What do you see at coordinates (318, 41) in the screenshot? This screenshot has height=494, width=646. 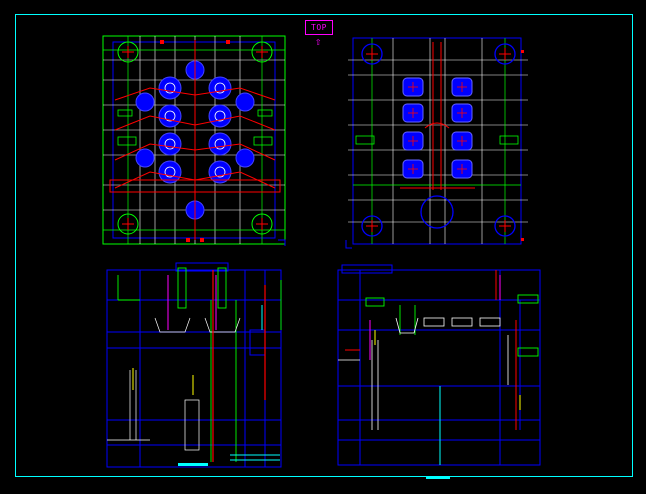 I see `up-arrow-icon: ⇧` at bounding box center [318, 41].